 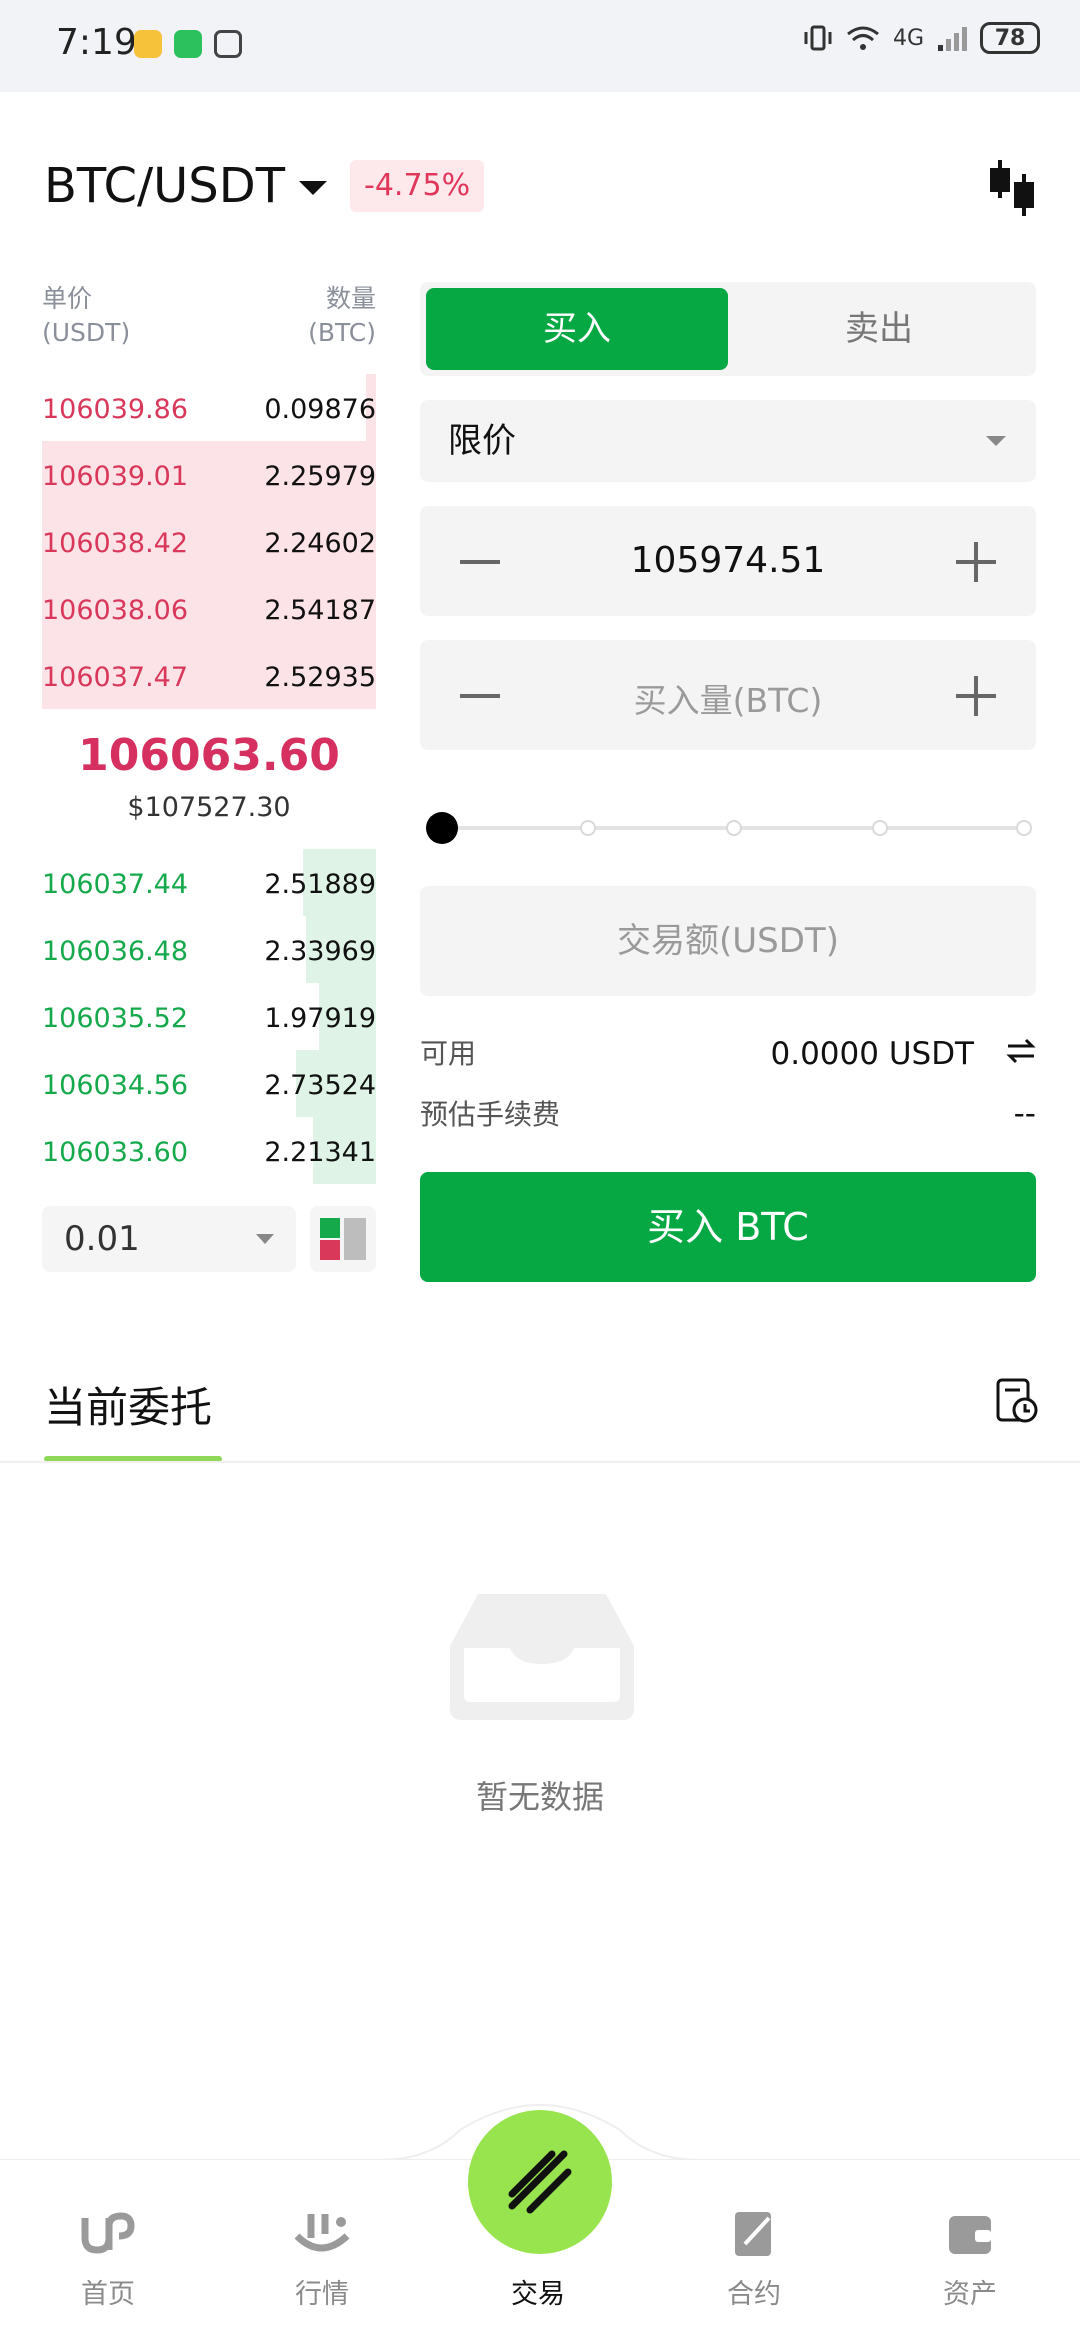 What do you see at coordinates (115, 610) in the screenshot?
I see `ask-price: 106038.06` at bounding box center [115, 610].